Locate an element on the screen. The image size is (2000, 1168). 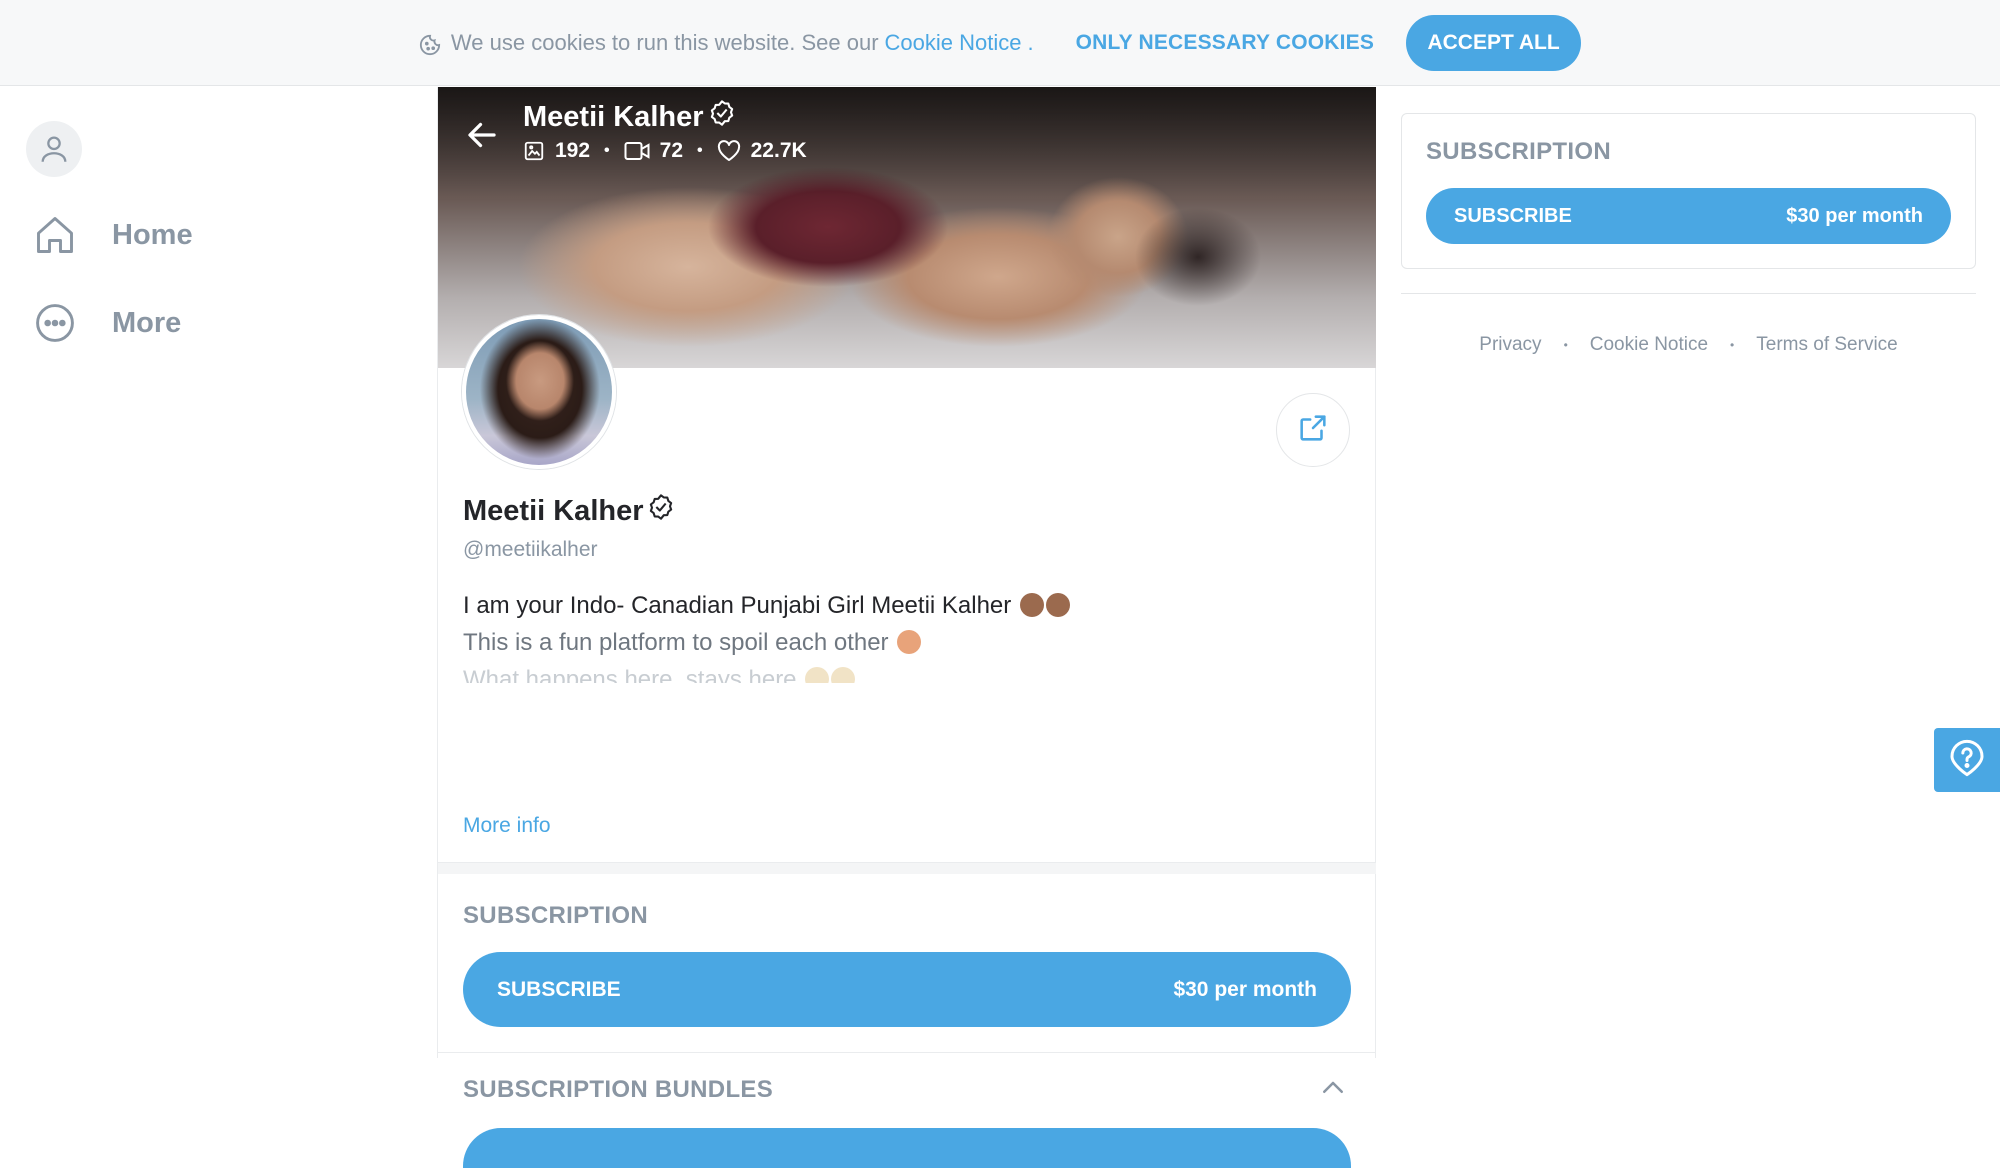
subscription-card: SUBSCRIPTION SUBSCRIBE $30 per month is located at coordinates (1688, 191).